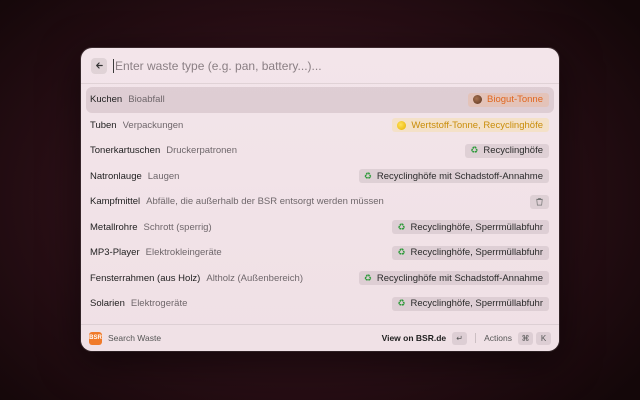  I want to click on item-name: Fensterrahmen (aus Holz), so click(145, 278).